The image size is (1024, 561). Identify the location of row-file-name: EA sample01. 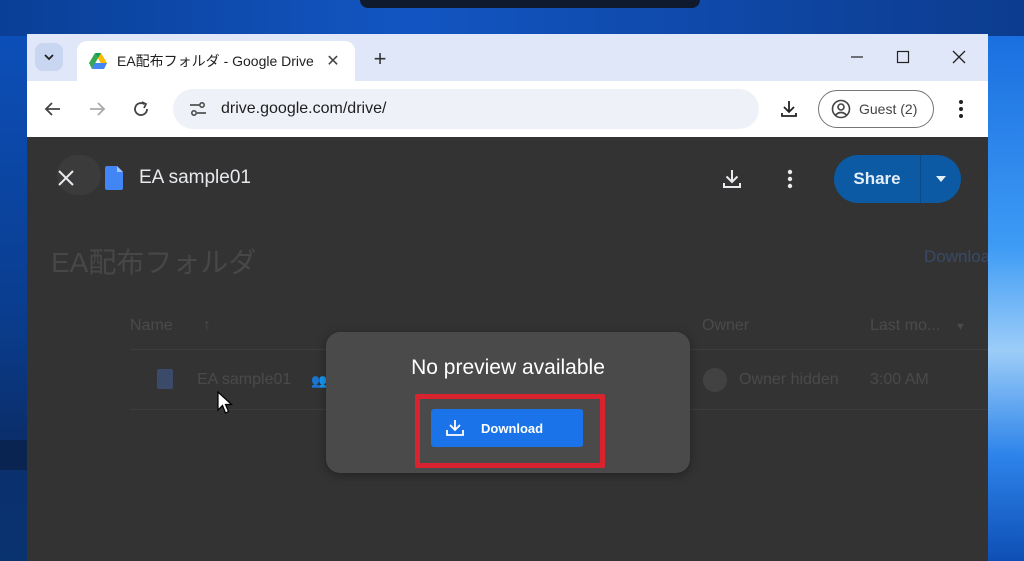
(244, 379).